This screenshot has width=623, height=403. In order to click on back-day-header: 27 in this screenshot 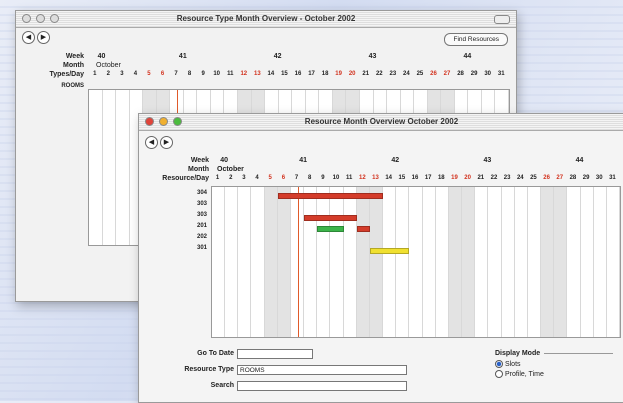, I will do `click(447, 74)`.